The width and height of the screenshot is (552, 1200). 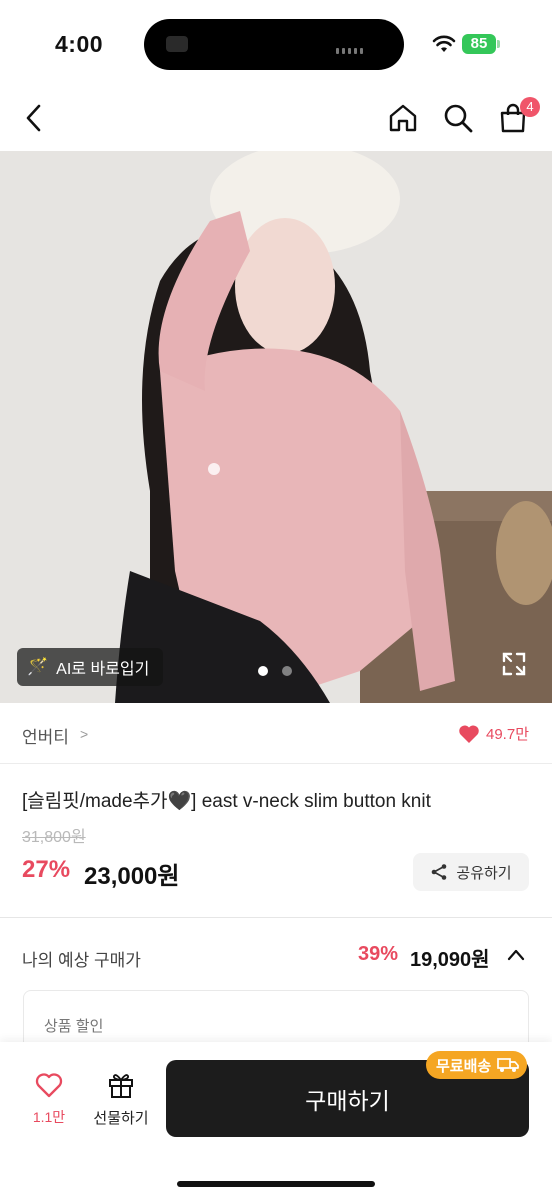 I want to click on search-button, so click(x=458, y=118).